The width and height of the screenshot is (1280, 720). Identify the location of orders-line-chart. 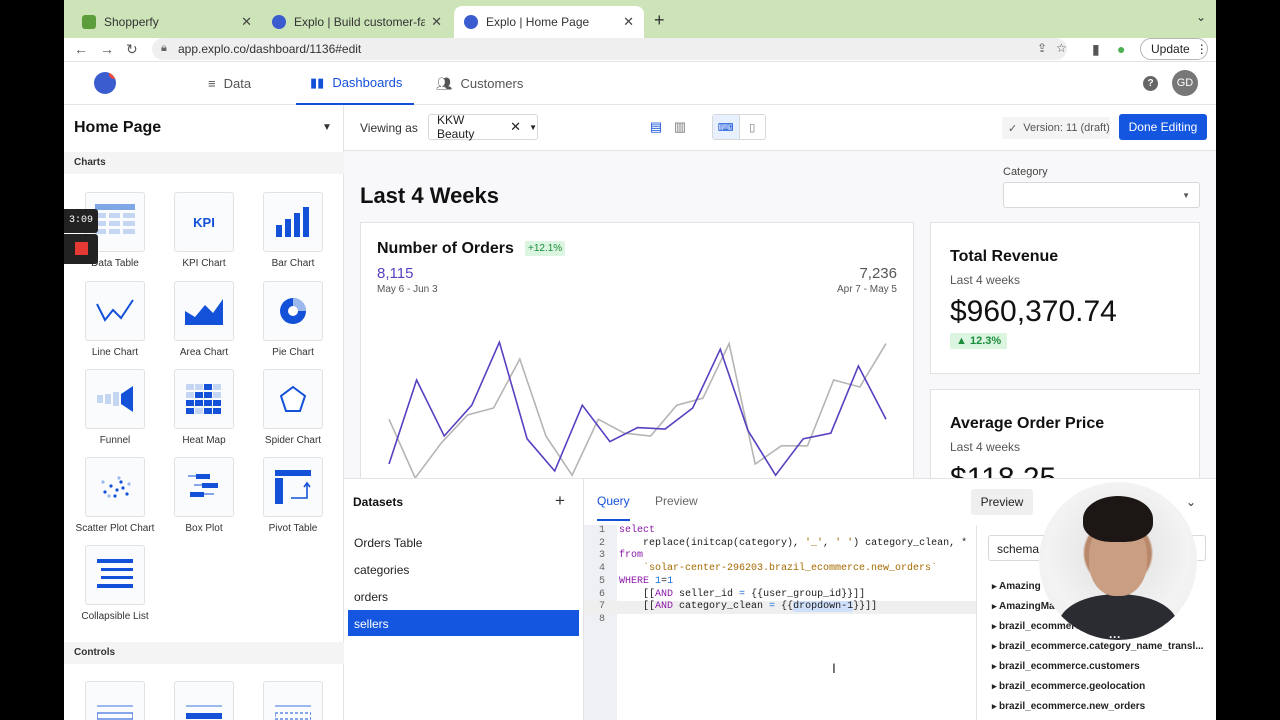
(637, 408).